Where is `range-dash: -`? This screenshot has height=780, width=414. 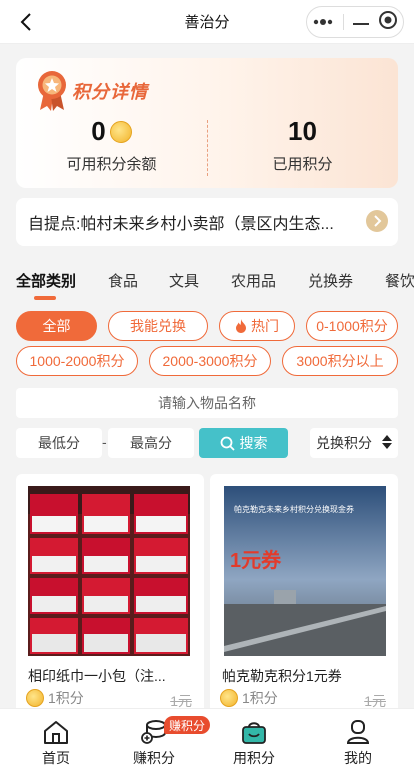 range-dash: - is located at coordinates (104, 442).